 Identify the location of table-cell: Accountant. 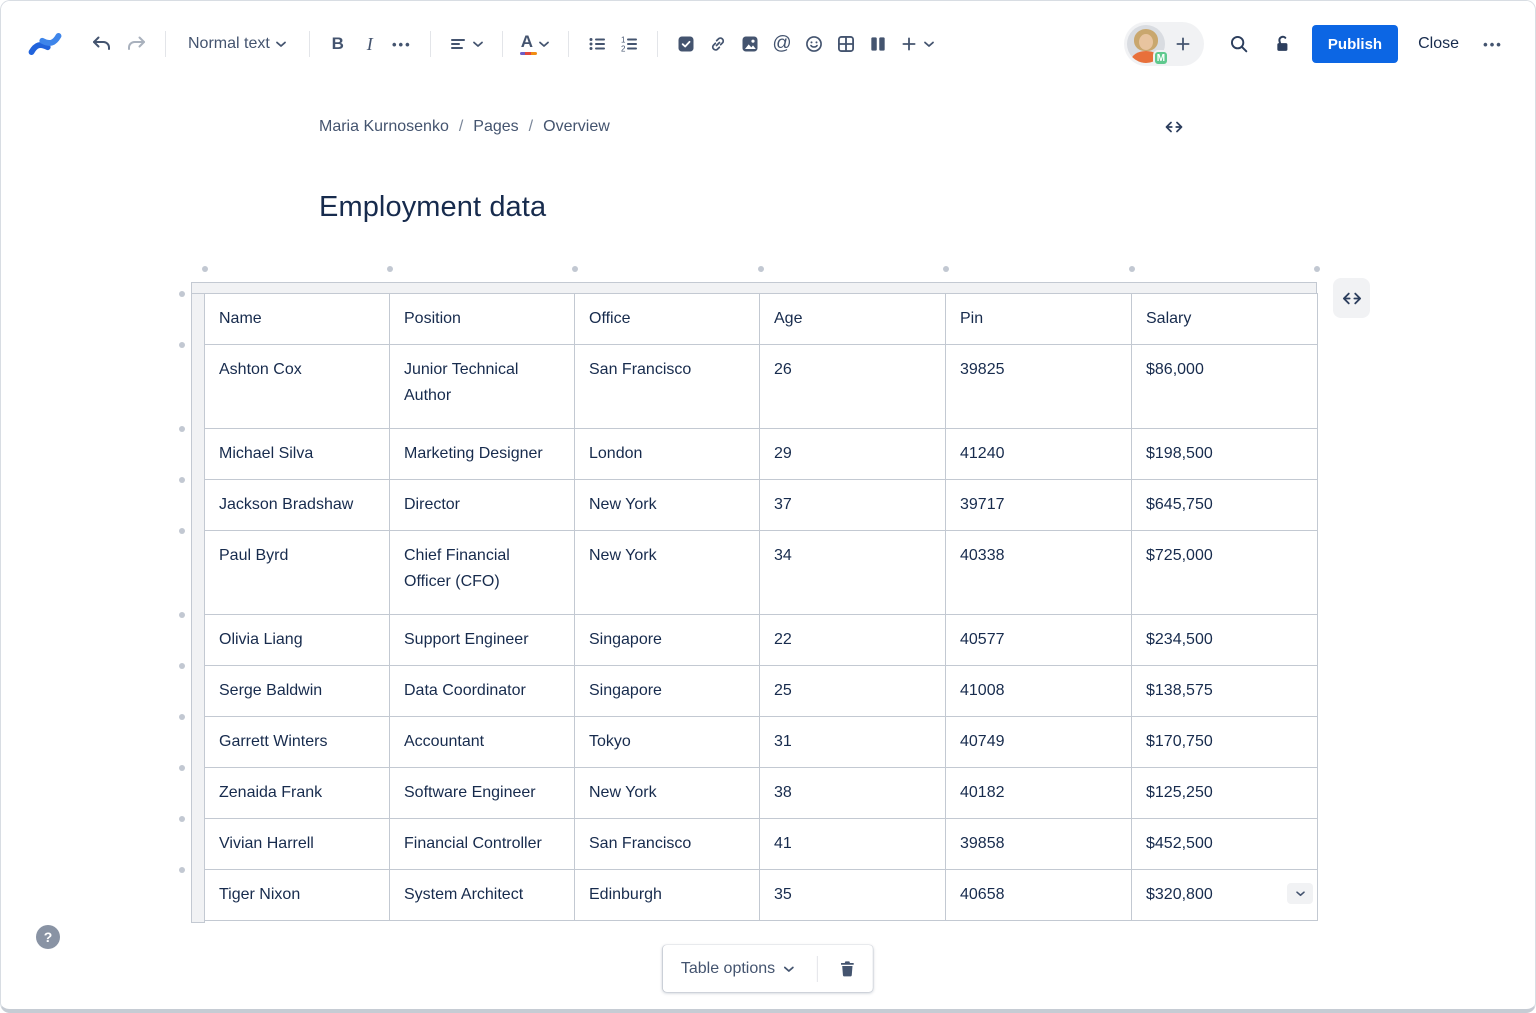
(482, 742).